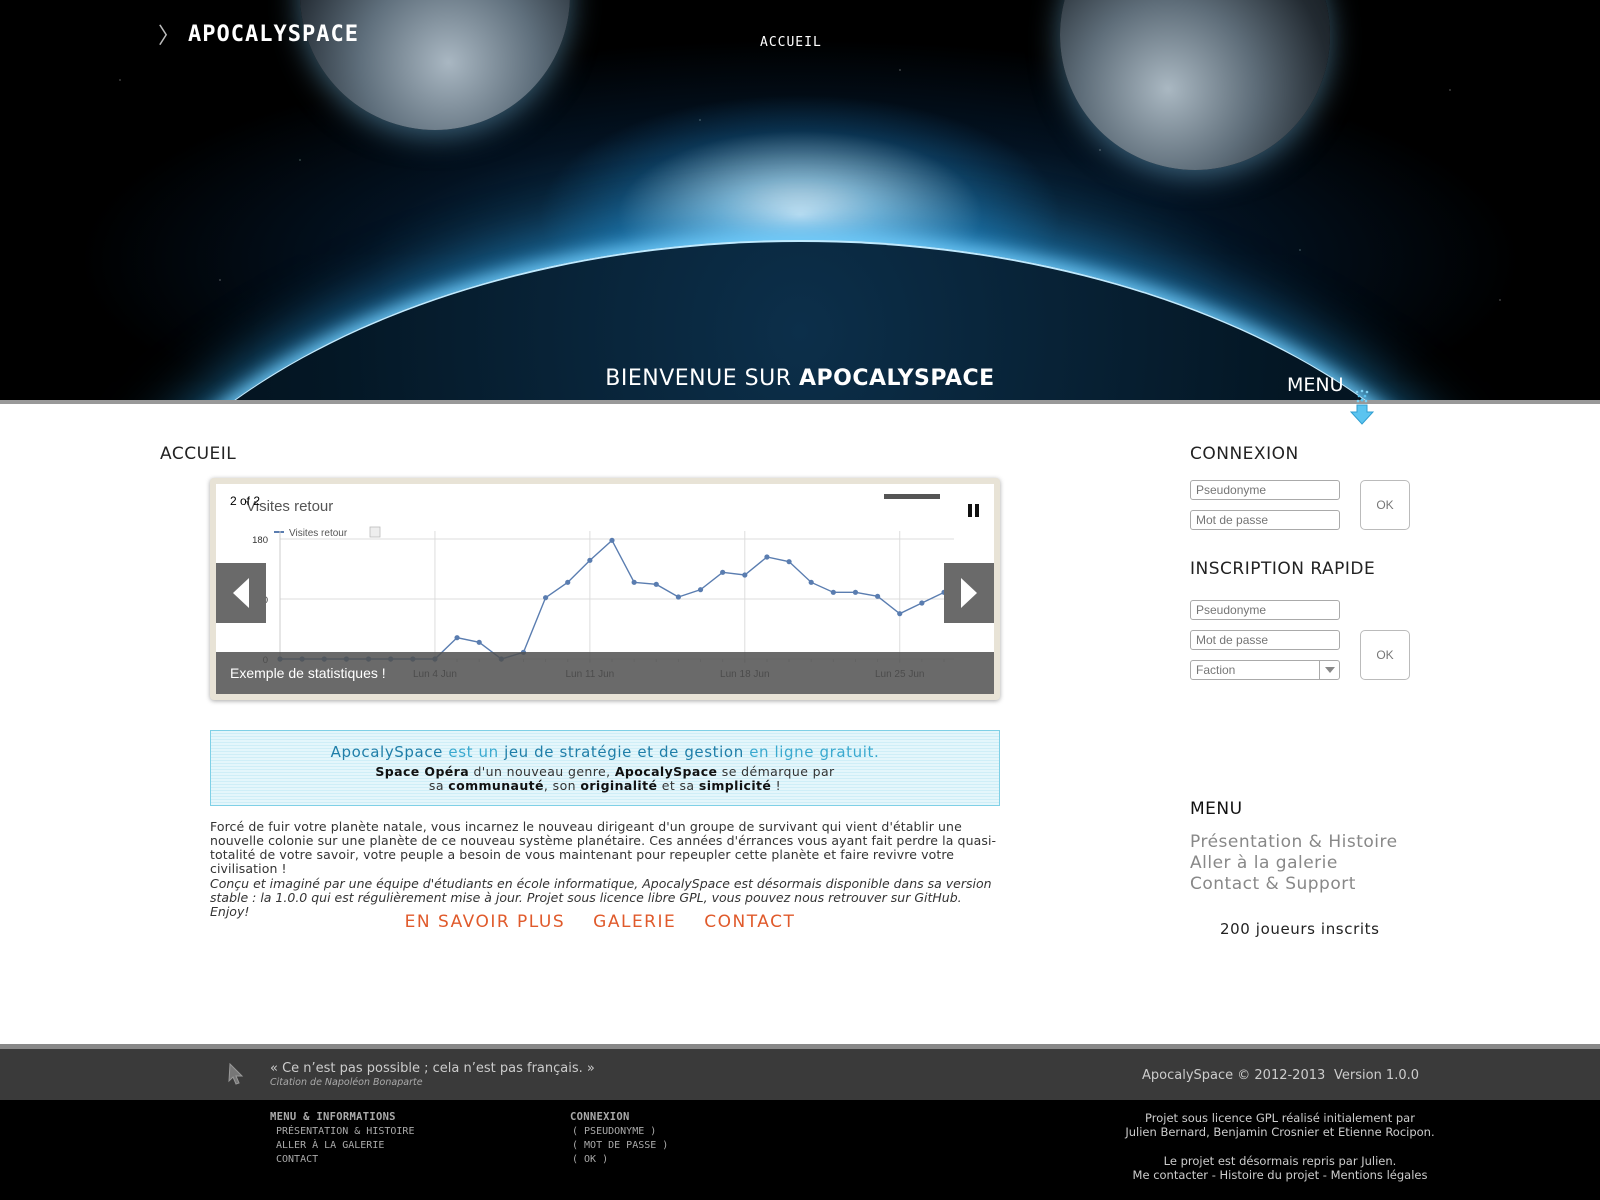 This screenshot has height=1200, width=1600. What do you see at coordinates (330, 1145) in the screenshot?
I see `footer-gallery-link: Aller à la galerie` at bounding box center [330, 1145].